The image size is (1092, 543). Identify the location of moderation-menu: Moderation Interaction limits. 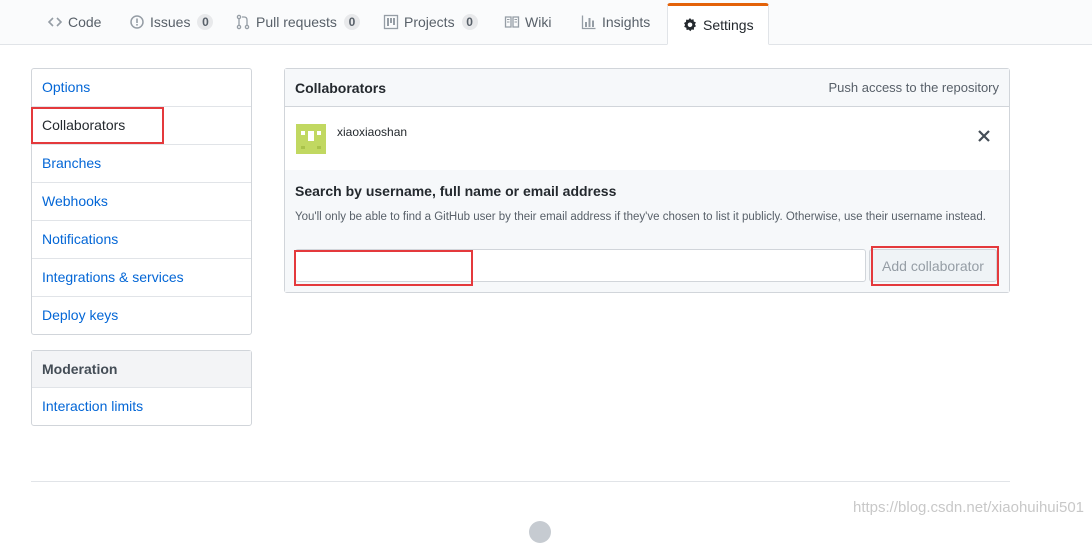
(141, 388).